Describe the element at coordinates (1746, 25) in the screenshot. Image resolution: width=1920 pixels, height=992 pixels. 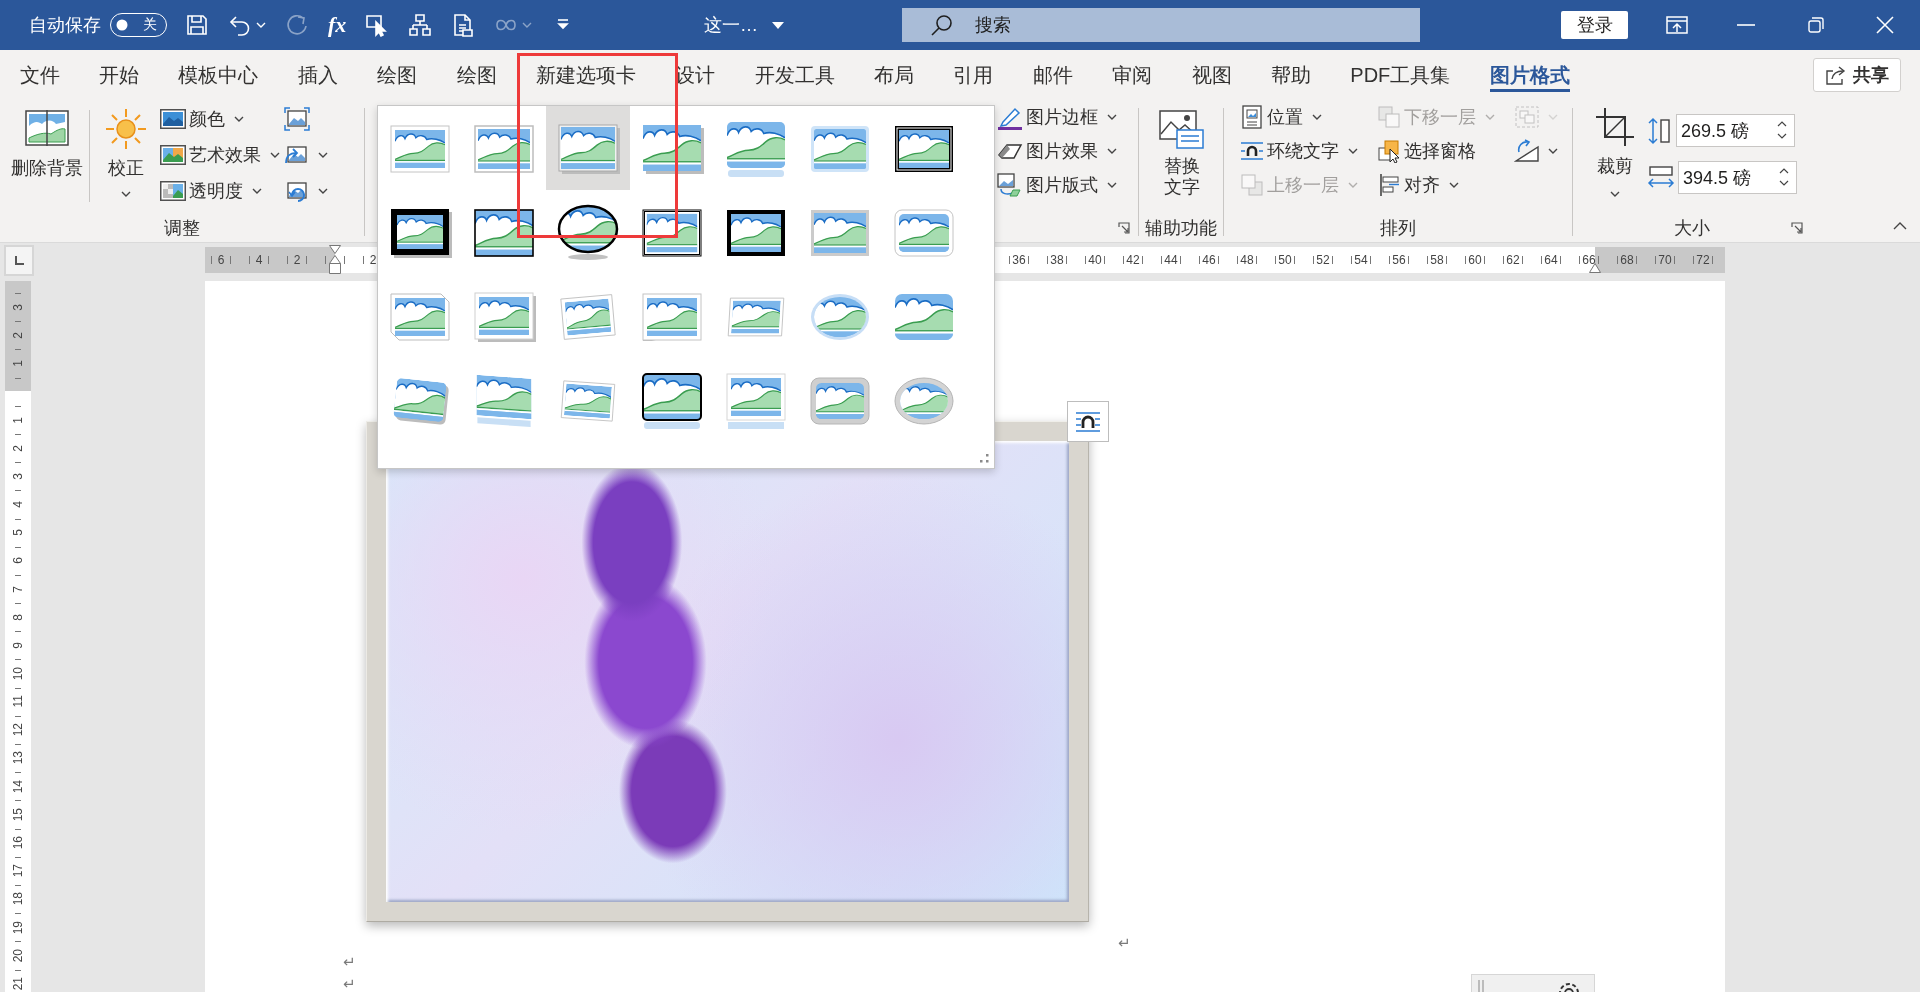
I see `minimize-icon` at that location.